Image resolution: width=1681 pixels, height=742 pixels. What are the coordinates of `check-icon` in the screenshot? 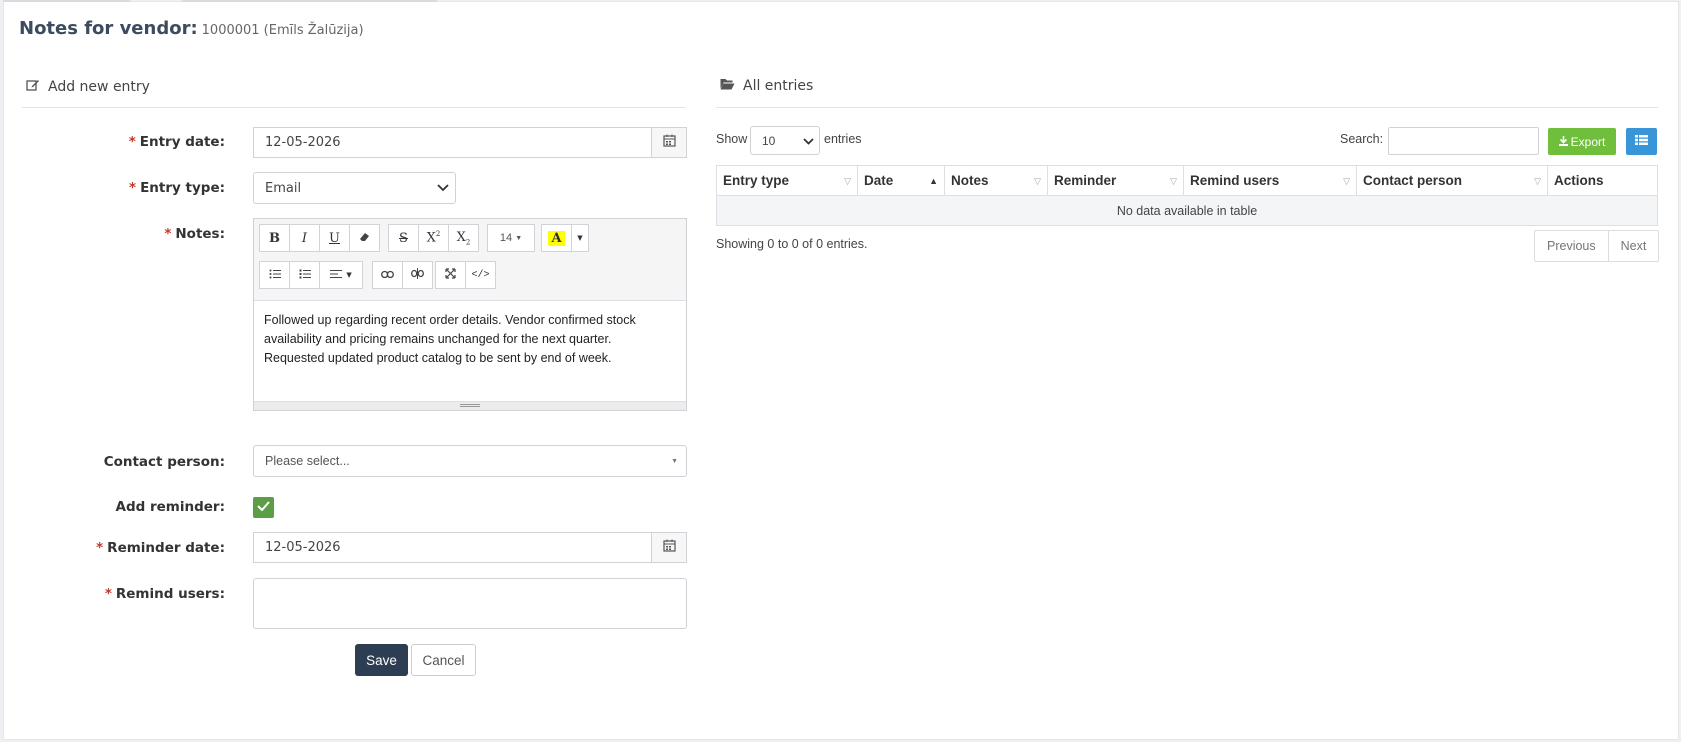 It's located at (263, 507).